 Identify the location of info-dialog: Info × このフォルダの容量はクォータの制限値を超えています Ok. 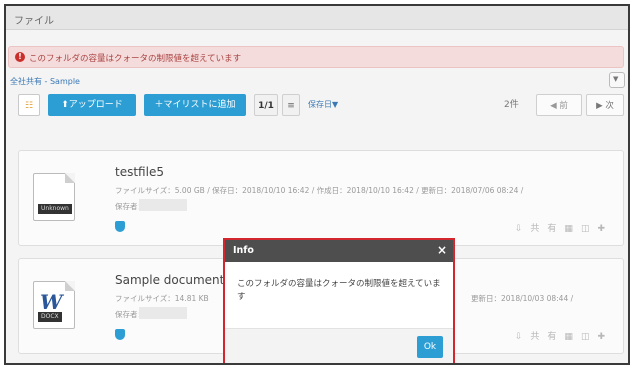
(339, 300).